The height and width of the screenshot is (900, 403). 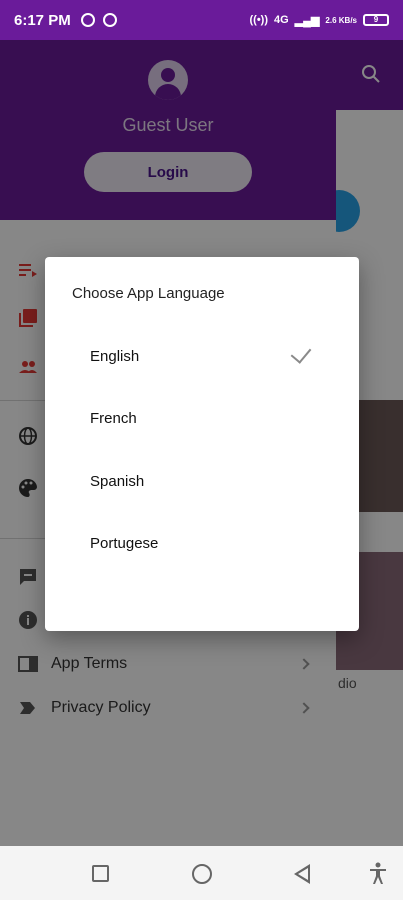 I want to click on system-navigation-bar, so click(x=201, y=873).